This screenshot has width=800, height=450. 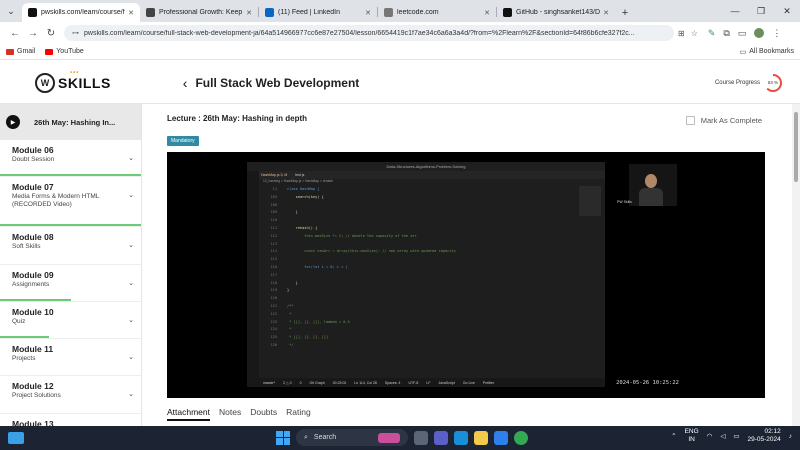 I want to click on sidebar-module: Module 12 Project Solutions ⌄, so click(x=70, y=395).